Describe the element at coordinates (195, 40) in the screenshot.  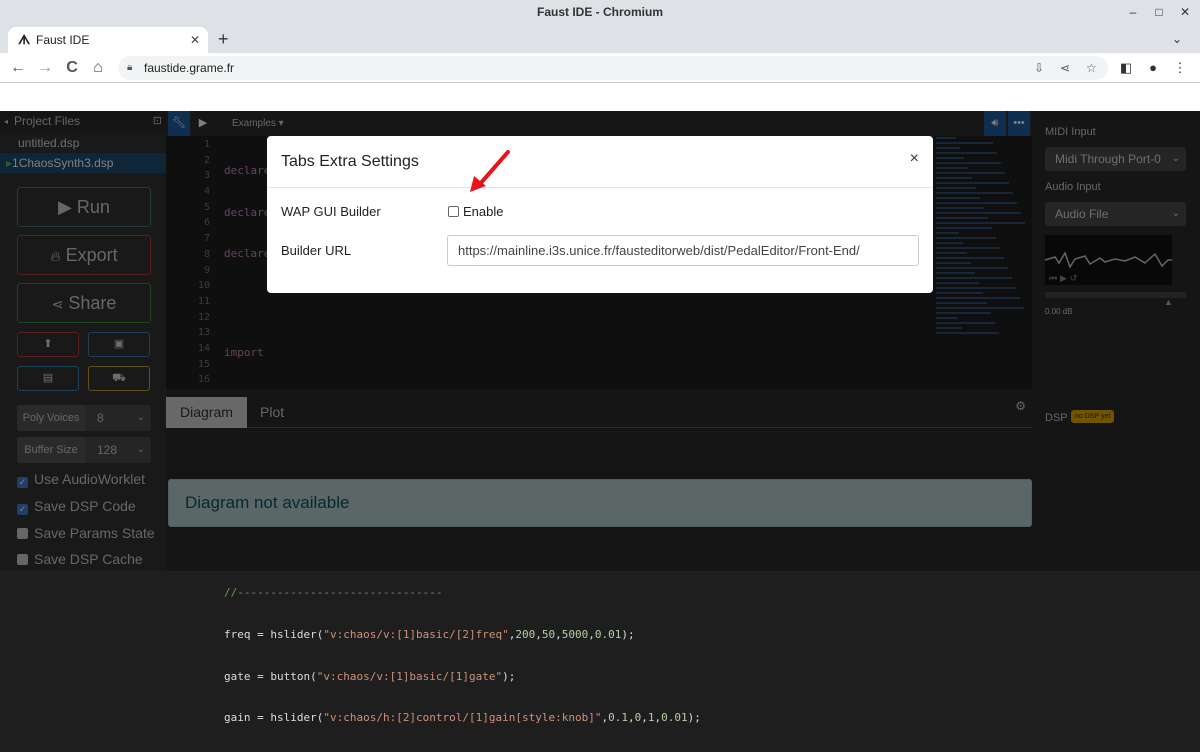
I see `tab-close-icon: ✕` at that location.